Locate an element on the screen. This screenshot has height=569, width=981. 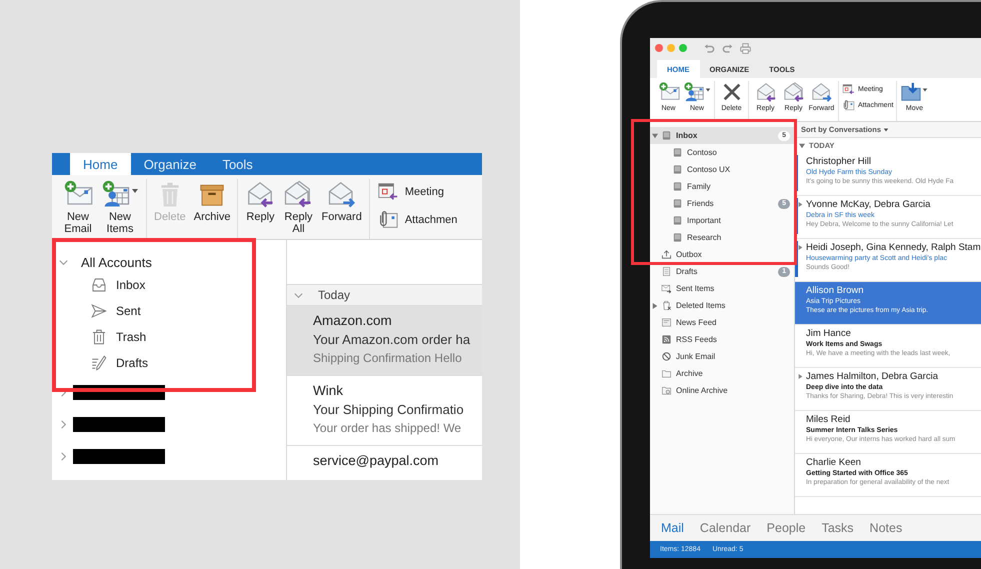
folder-name: RSS Feeds is located at coordinates (697, 339).